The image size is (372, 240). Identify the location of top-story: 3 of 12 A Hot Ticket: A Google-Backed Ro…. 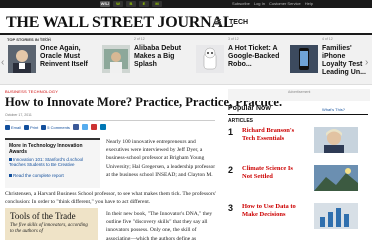
(242, 58).